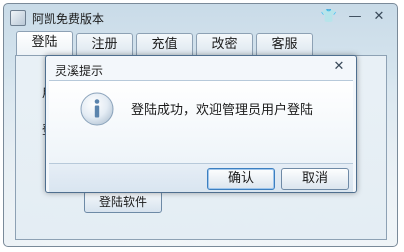 Image resolution: width=404 pixels, height=252 pixels. I want to click on tab-customer-service: 客服, so click(284, 44).